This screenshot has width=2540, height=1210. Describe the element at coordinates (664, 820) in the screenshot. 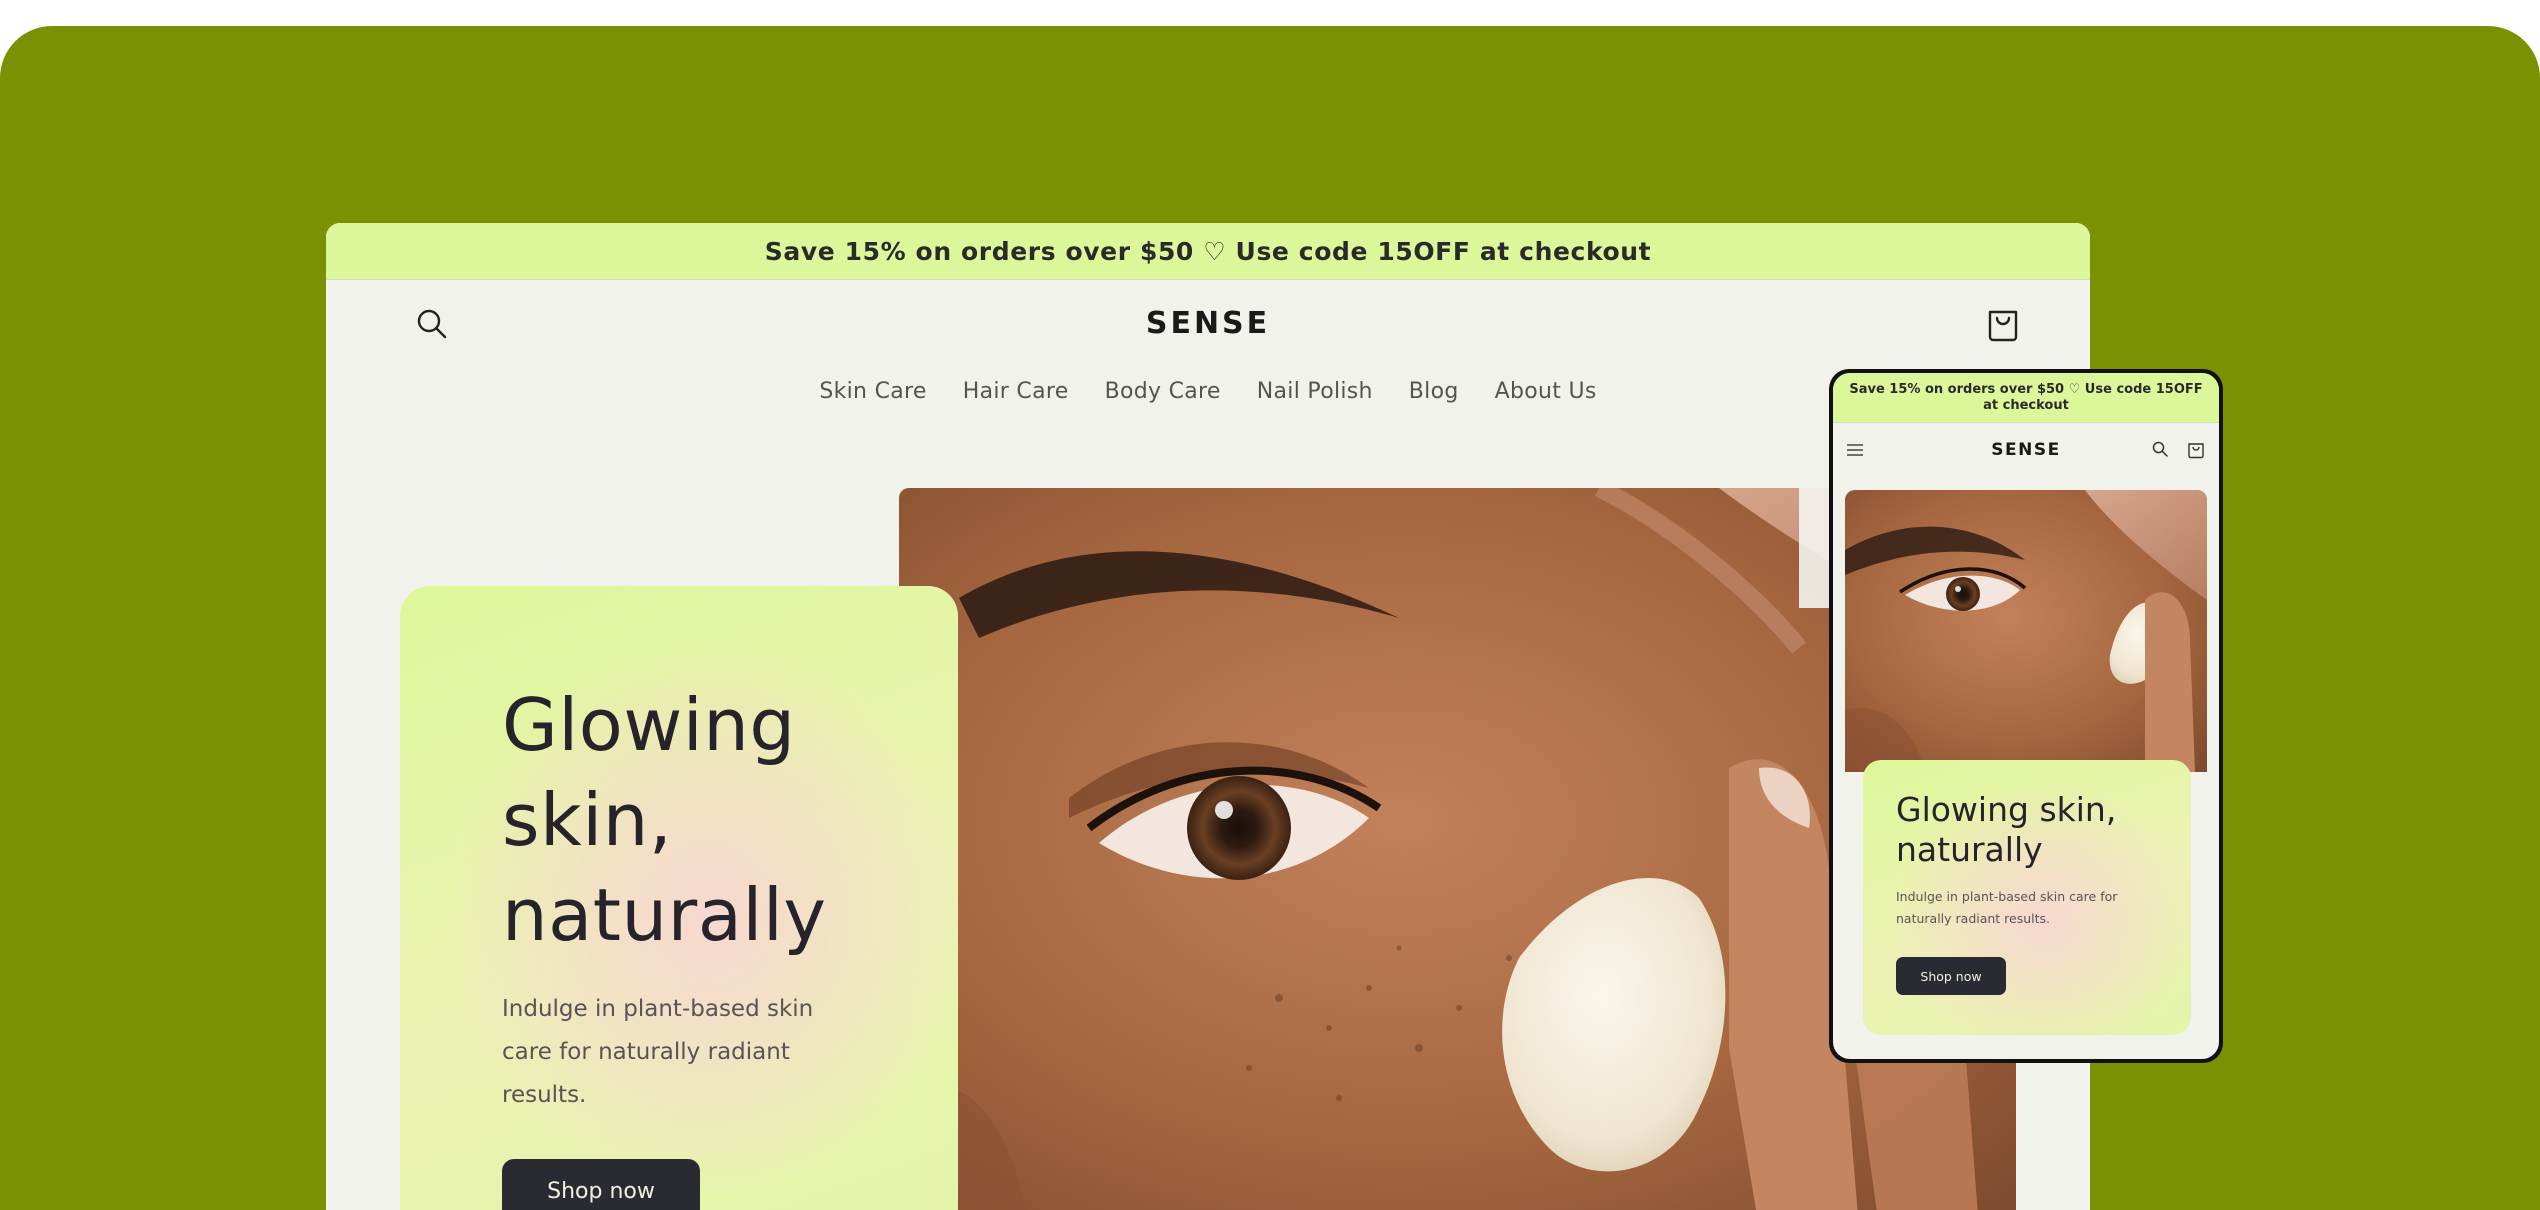

I see `hero-title: Glowing skin, naturally` at that location.